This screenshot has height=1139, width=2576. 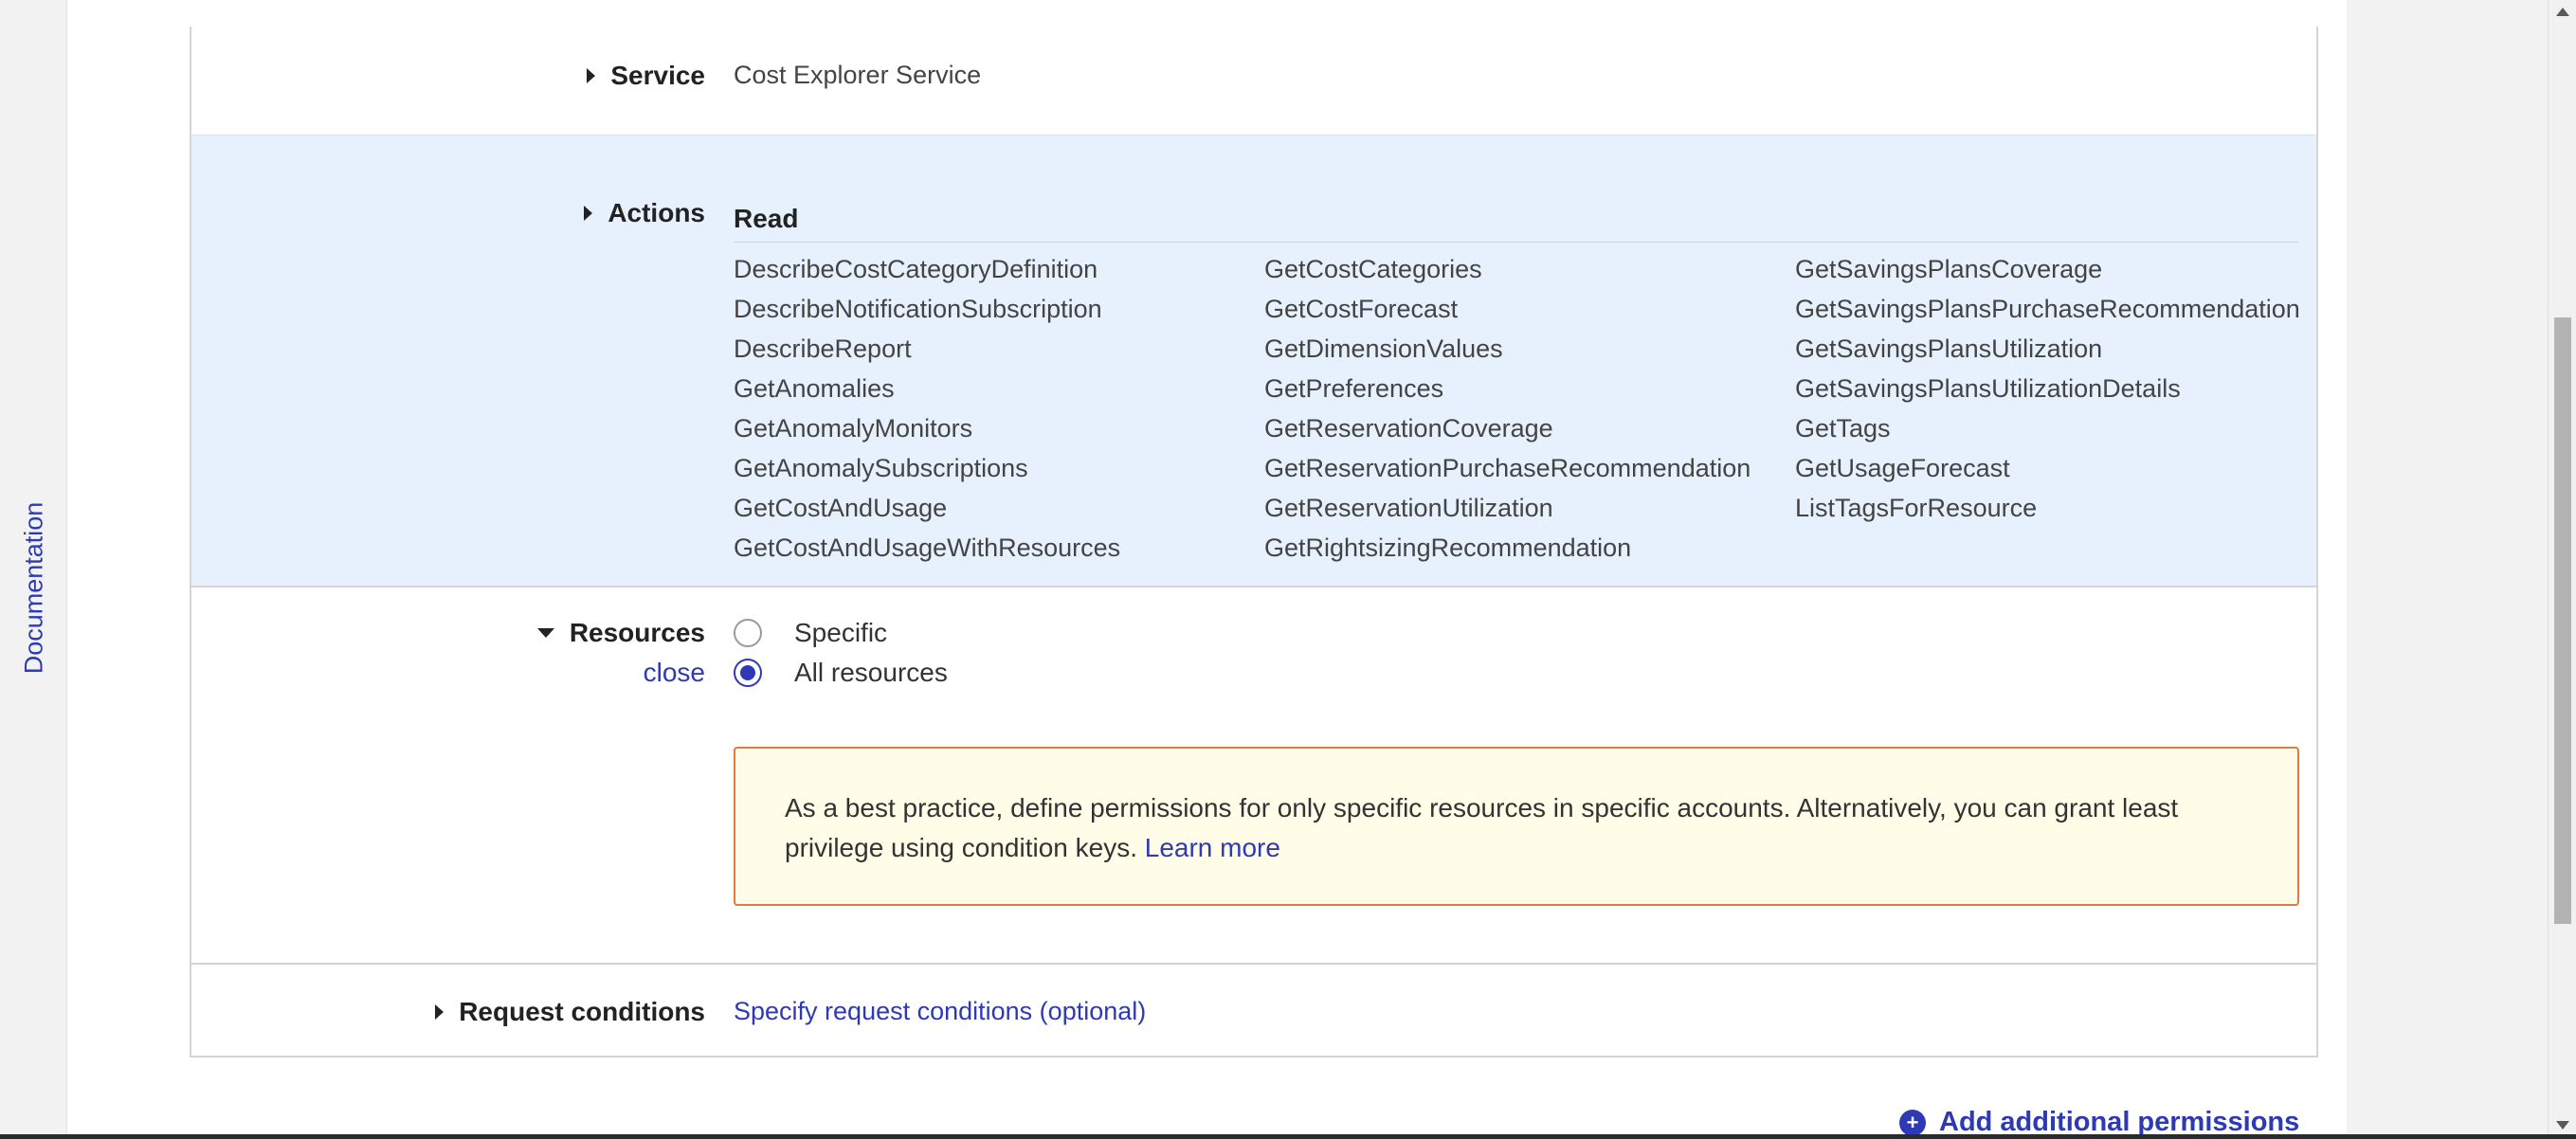 I want to click on action-item: GetSavingsPlansUtilization, so click(x=2047, y=353).